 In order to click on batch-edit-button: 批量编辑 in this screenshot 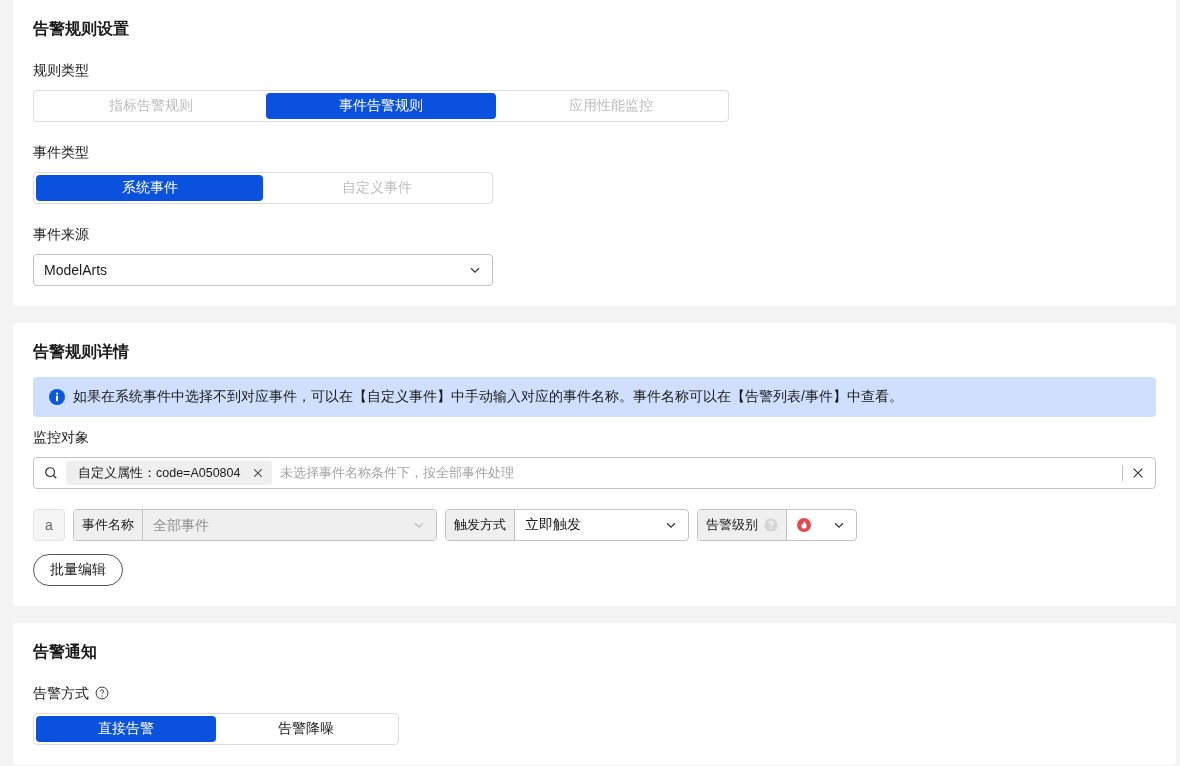, I will do `click(78, 570)`.